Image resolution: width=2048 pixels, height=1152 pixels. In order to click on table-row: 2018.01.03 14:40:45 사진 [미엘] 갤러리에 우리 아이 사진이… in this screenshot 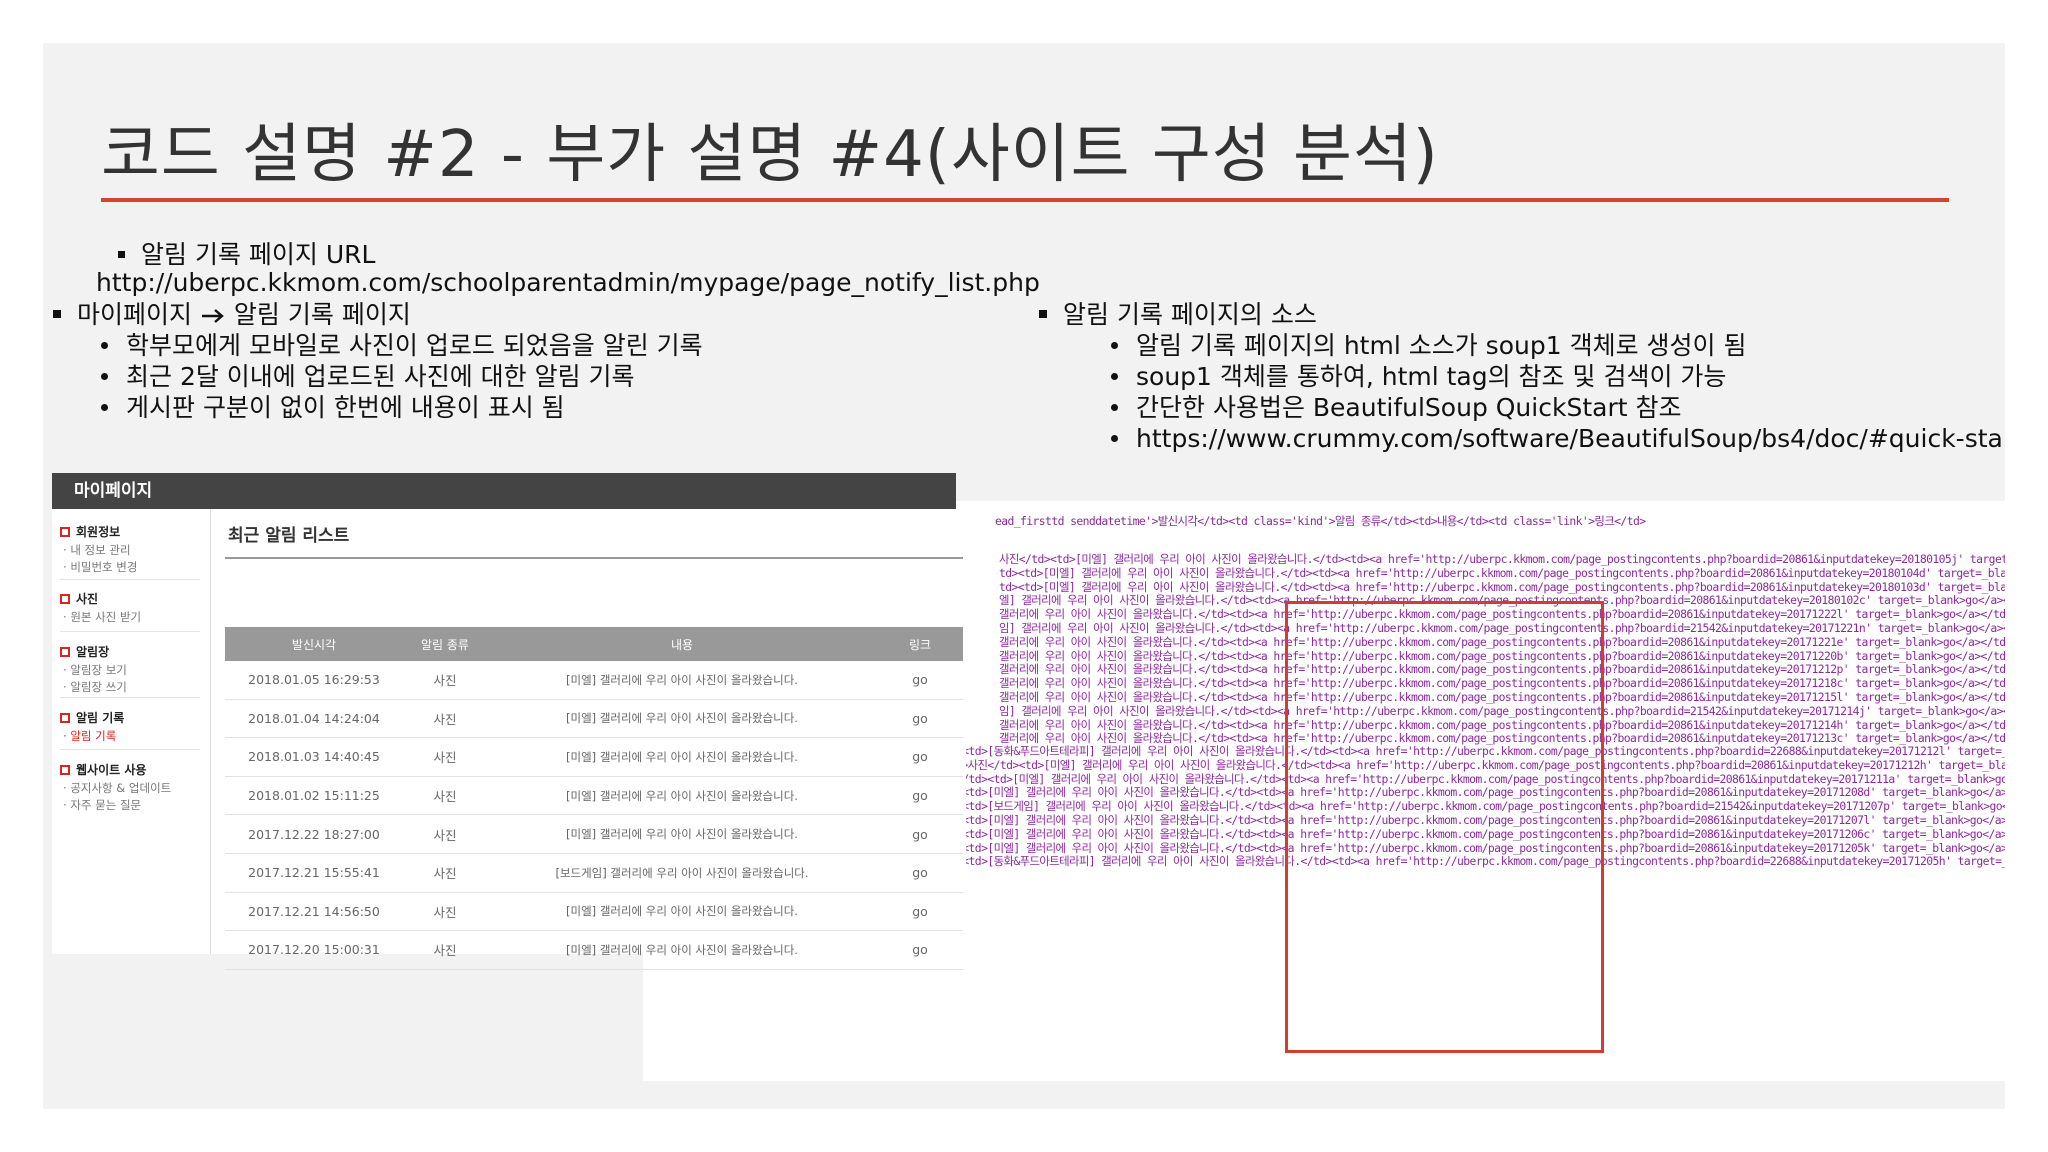, I will do `click(594, 757)`.